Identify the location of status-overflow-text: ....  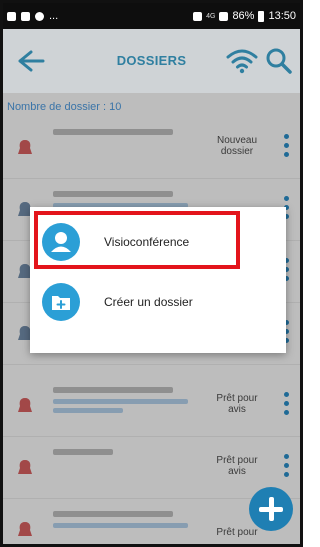
(54, 16).